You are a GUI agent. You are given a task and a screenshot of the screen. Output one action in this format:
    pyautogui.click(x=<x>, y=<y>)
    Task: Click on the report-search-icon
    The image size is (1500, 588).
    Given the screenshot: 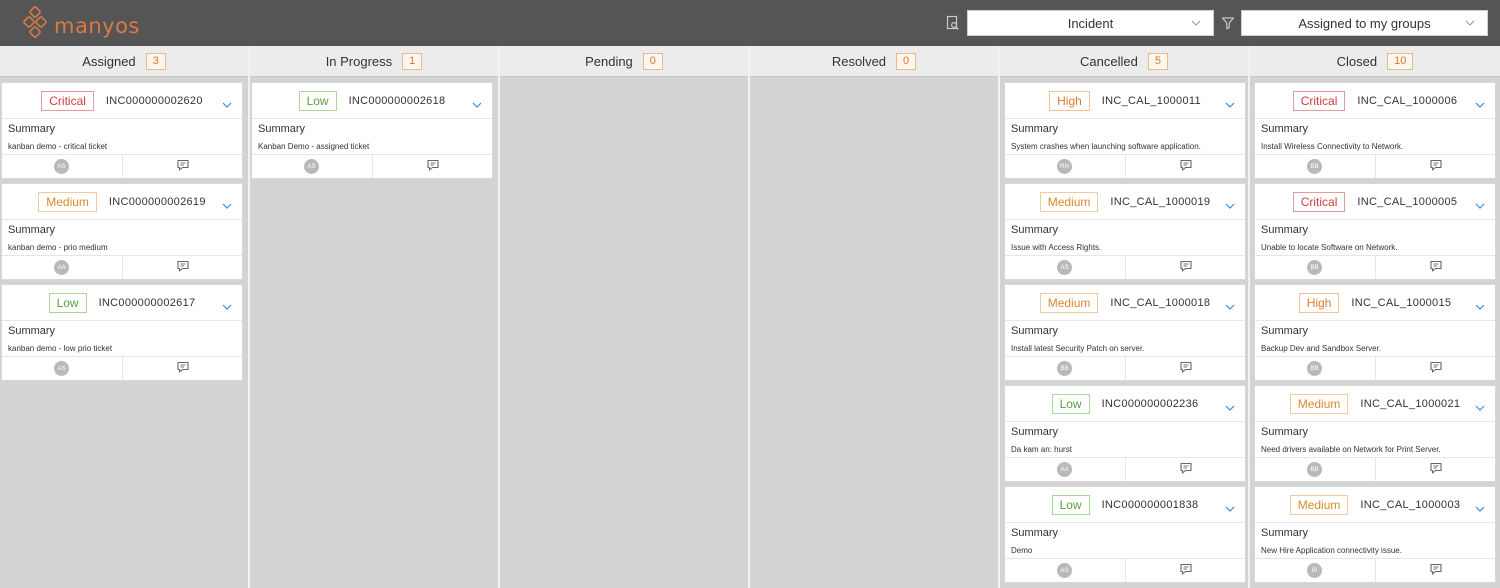 What is the action you would take?
    pyautogui.click(x=953, y=23)
    